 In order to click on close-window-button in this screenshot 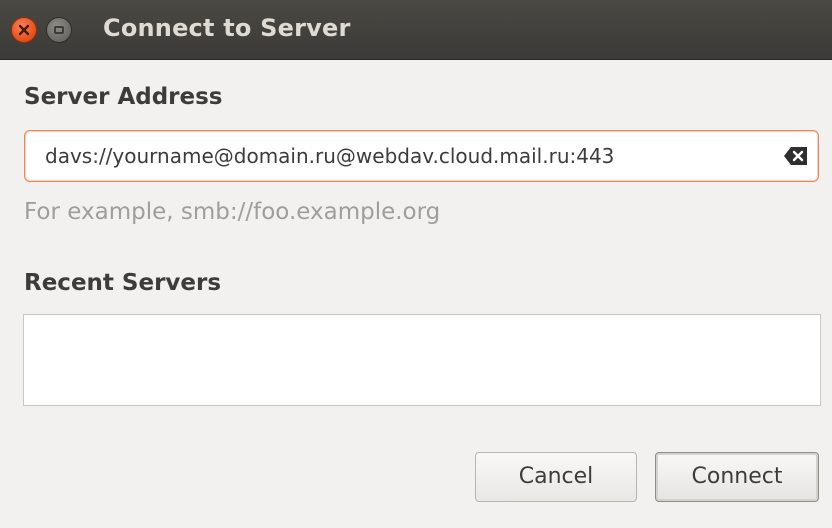, I will do `click(24, 30)`.